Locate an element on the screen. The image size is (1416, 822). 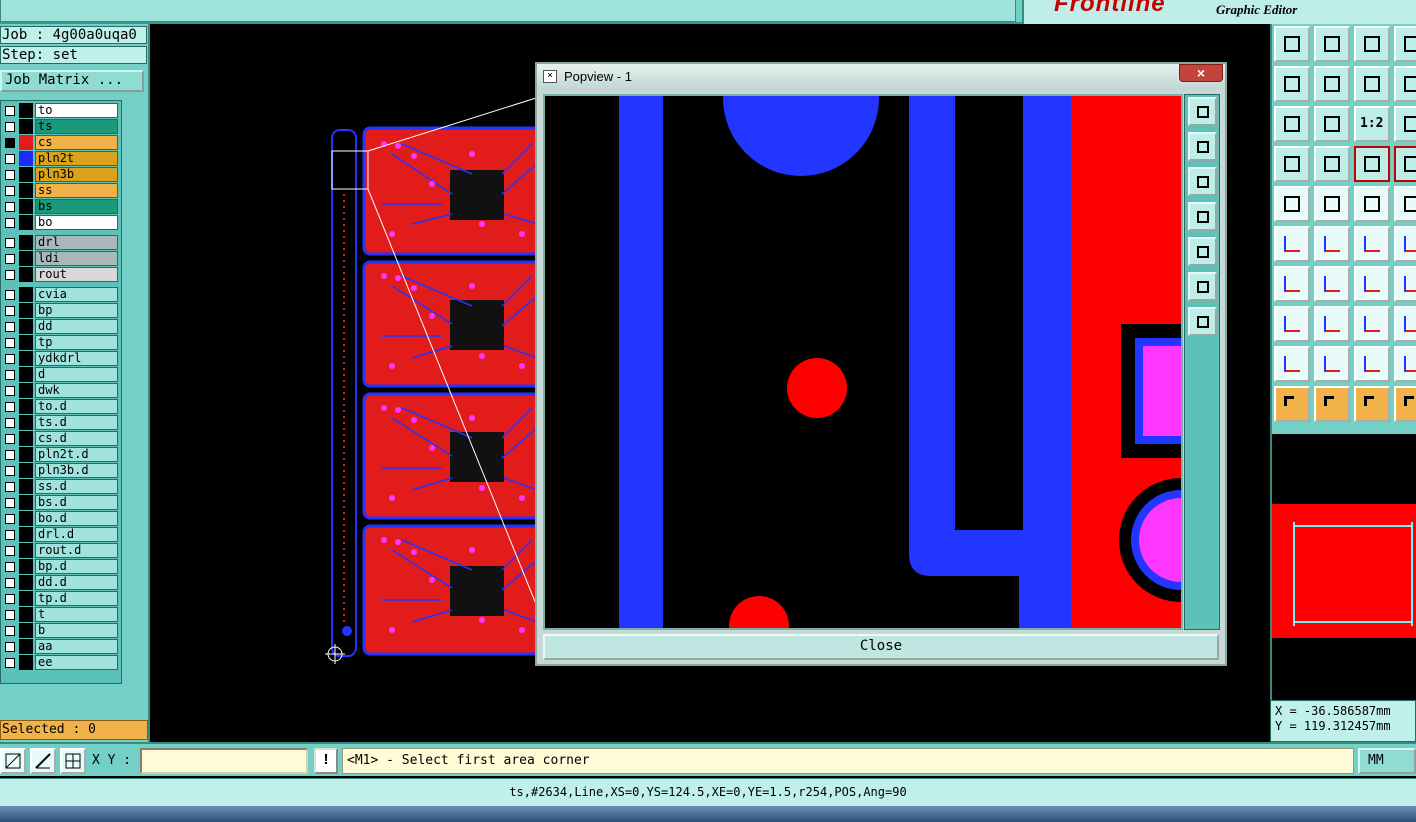
layer-row: bo is located at coordinates (60, 223).